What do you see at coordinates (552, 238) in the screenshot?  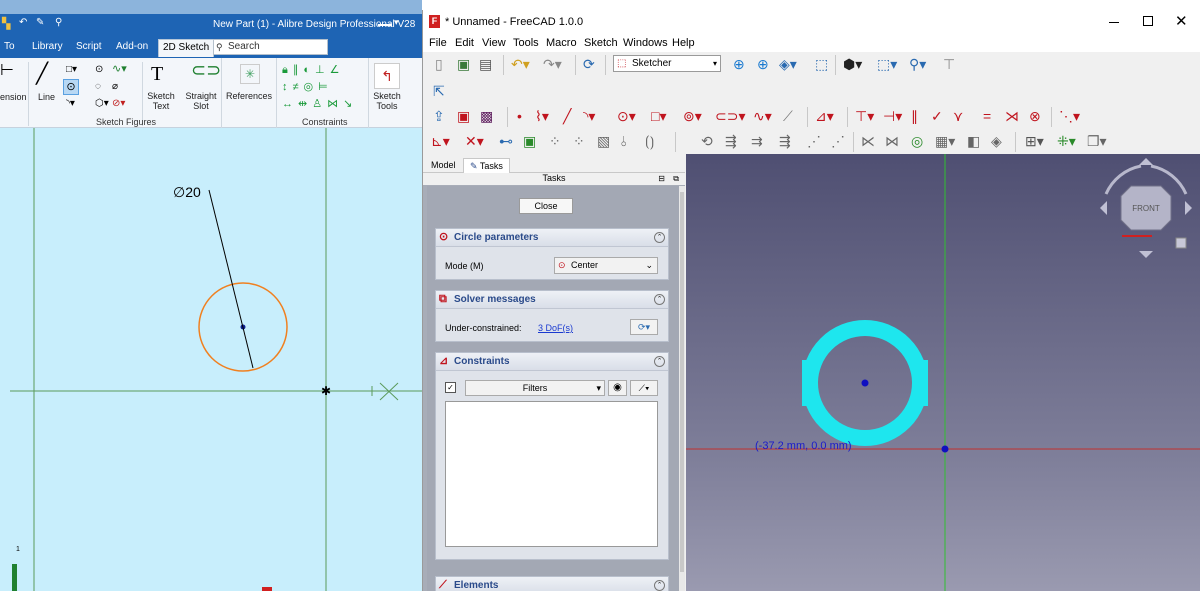 I see `circle-parameters-header: ⊙ Circle parameters ⌃` at bounding box center [552, 238].